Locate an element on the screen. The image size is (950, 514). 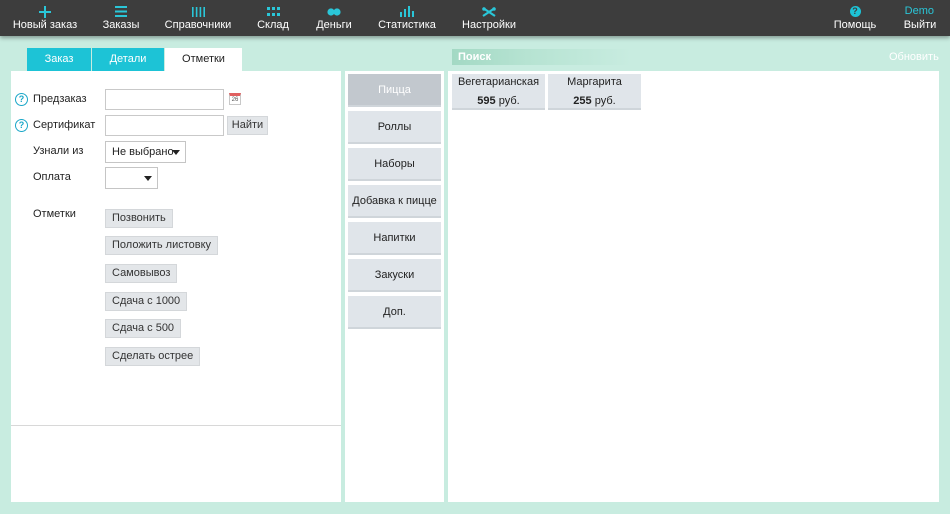
nav-settings: Настройки is located at coordinates (489, 18).